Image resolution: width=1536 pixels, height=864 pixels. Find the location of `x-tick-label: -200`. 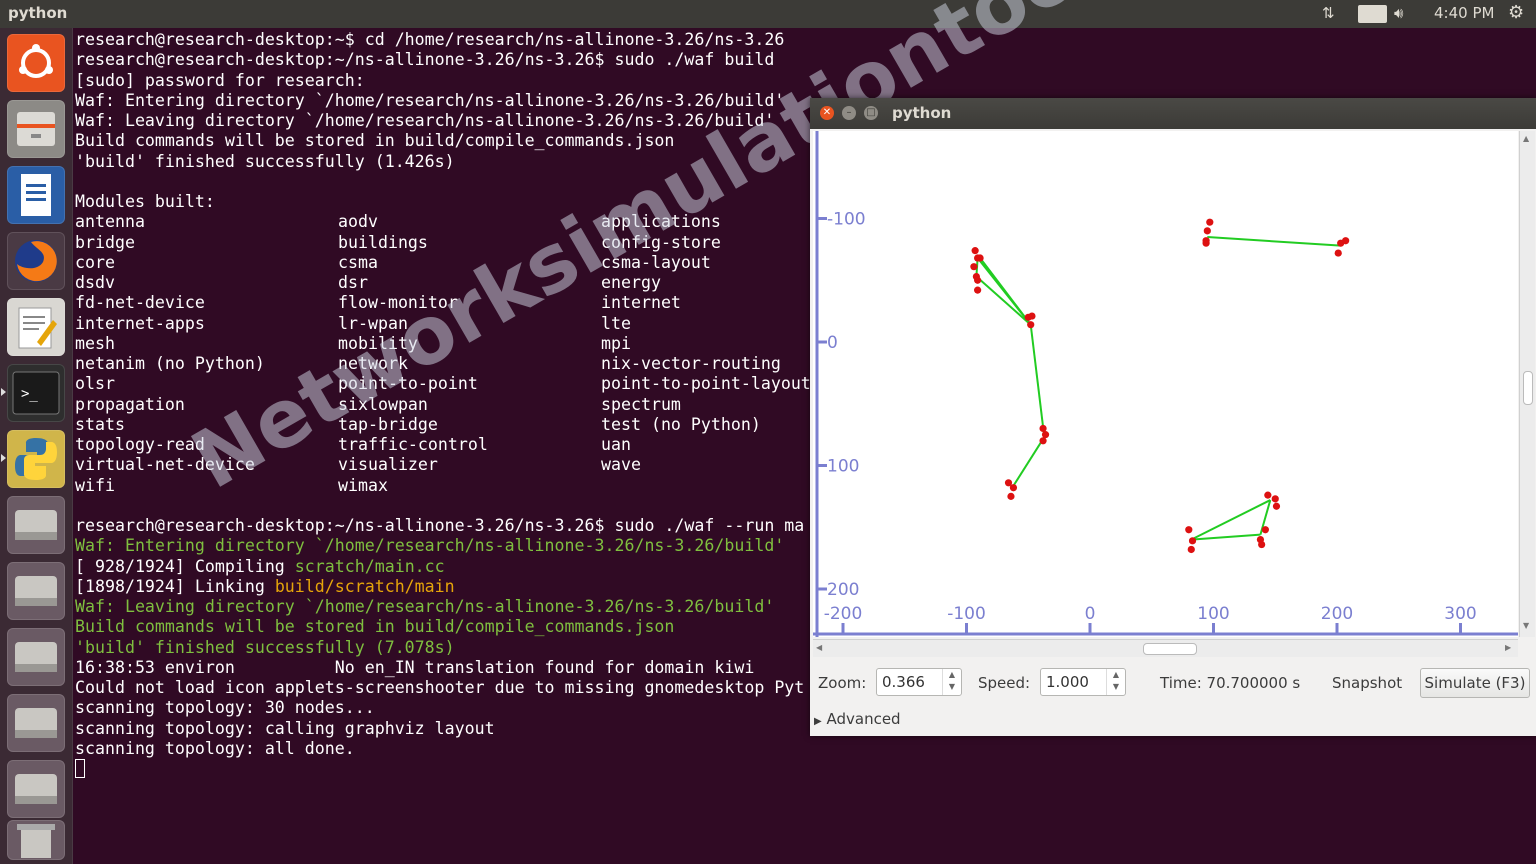

x-tick-label: -200 is located at coordinates (843, 614).